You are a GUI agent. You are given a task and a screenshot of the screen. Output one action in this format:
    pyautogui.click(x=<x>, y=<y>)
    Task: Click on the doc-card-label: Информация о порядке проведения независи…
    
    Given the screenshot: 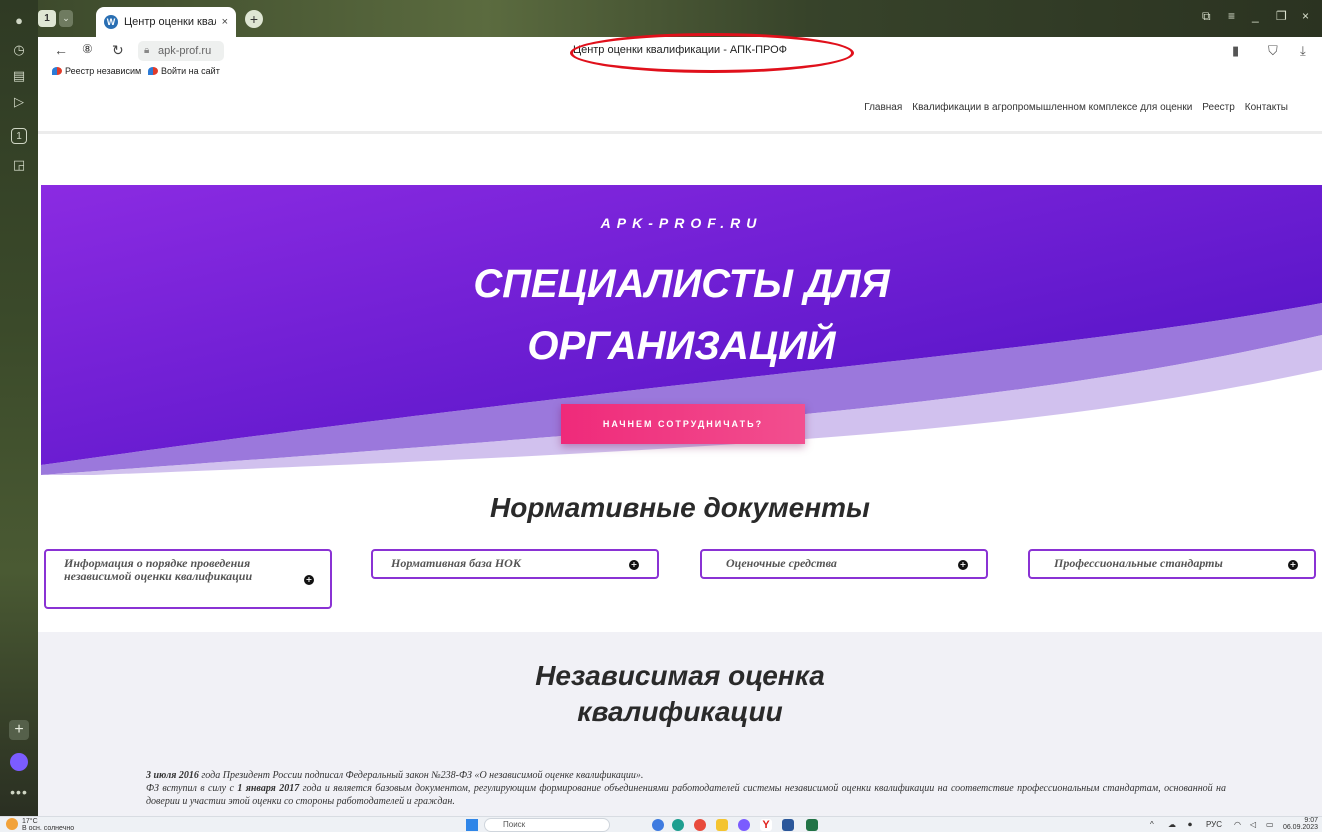 What is the action you would take?
    pyautogui.click(x=158, y=569)
    